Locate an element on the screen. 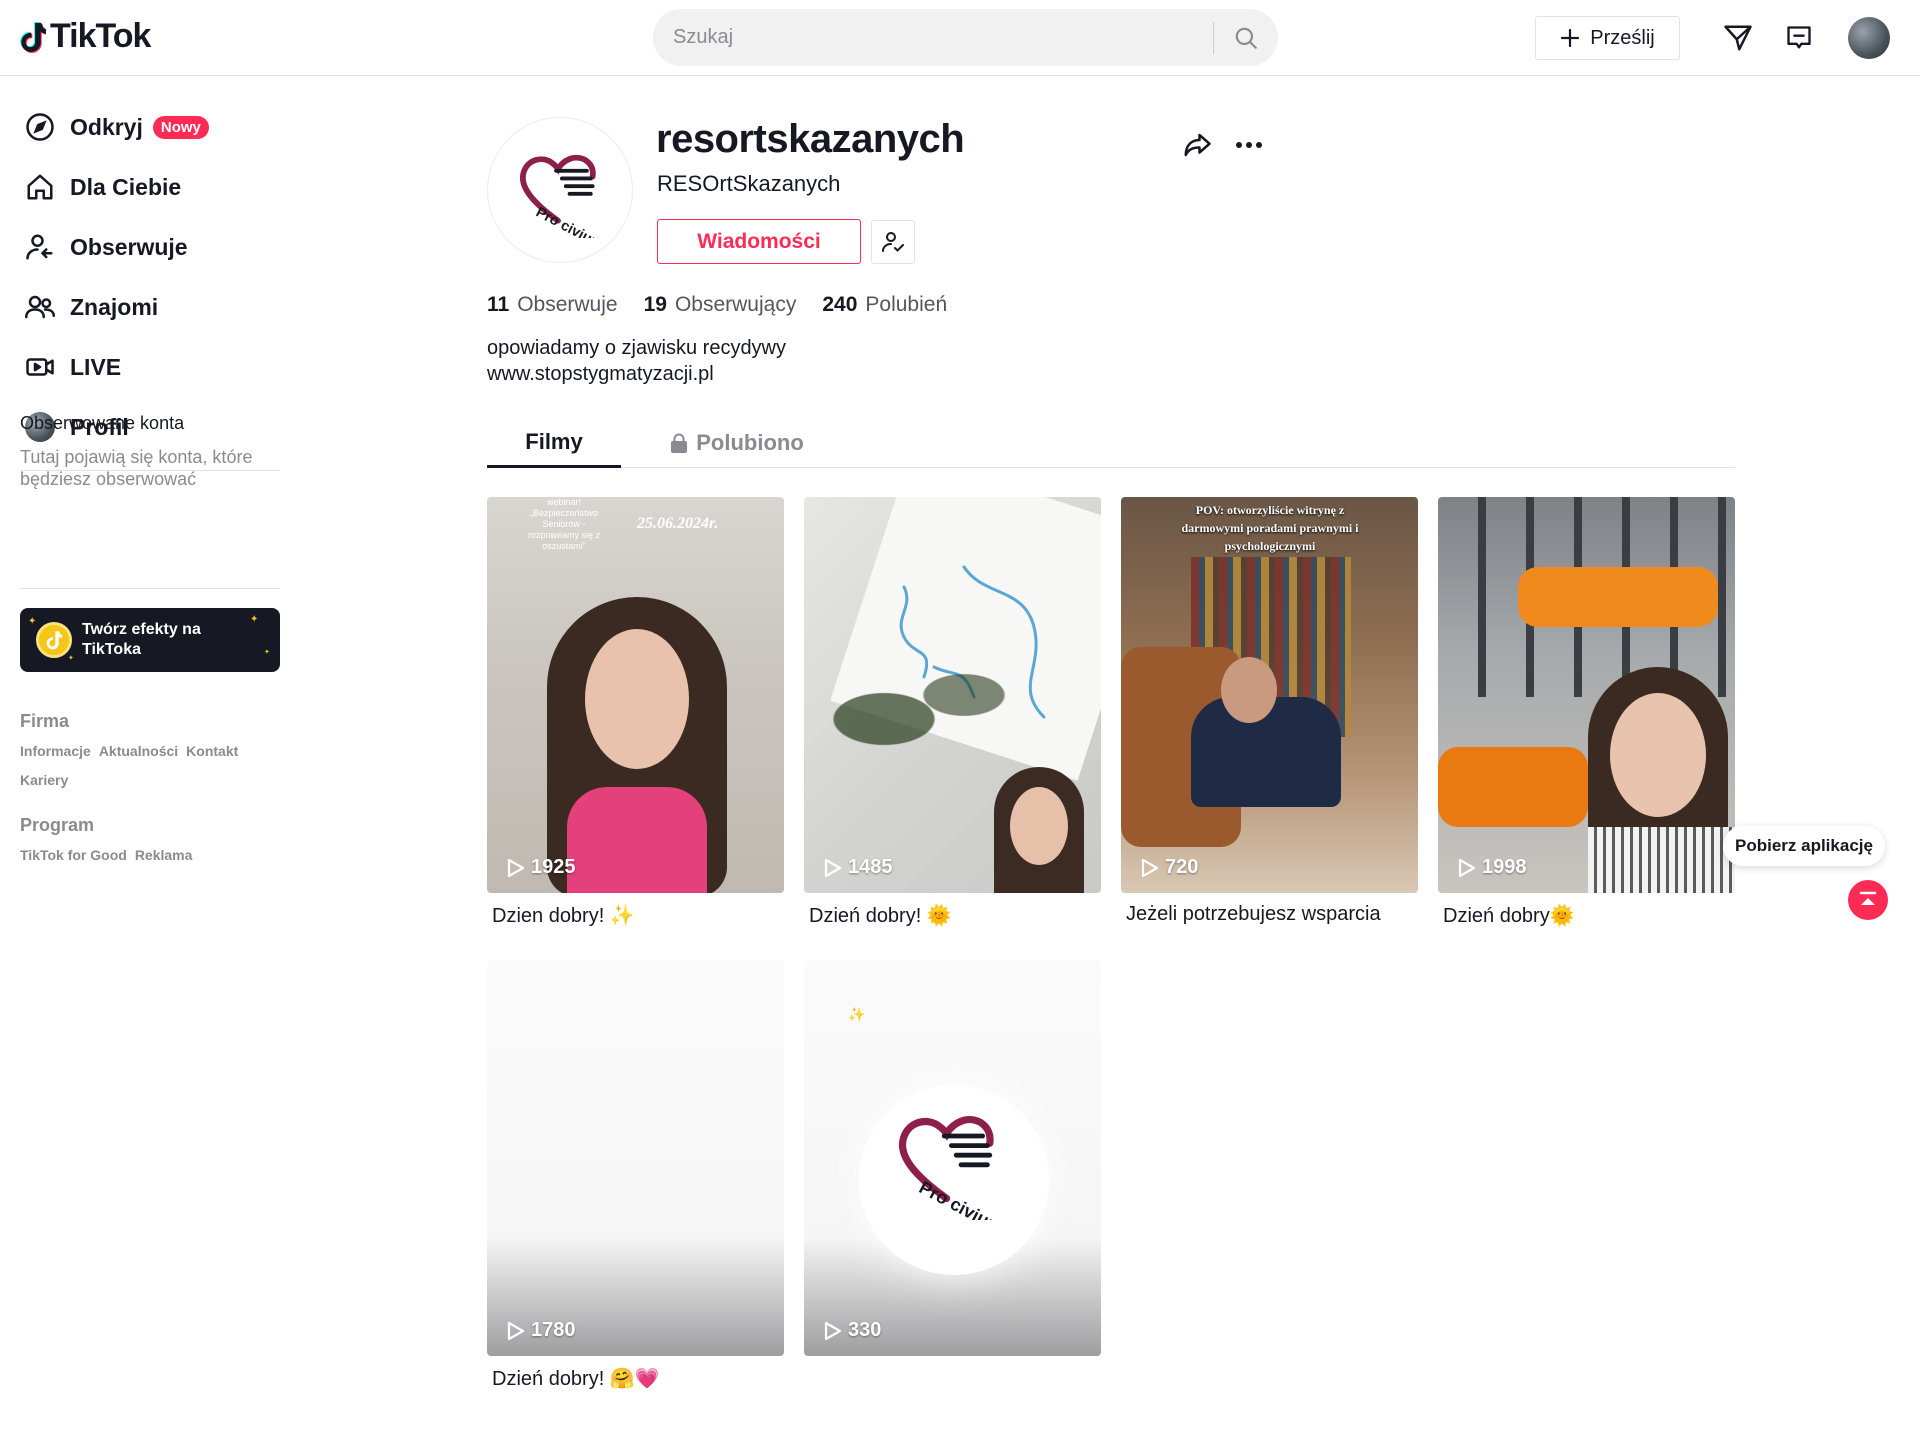  sidebar-item-following: Obserwuje is located at coordinates (106, 247).